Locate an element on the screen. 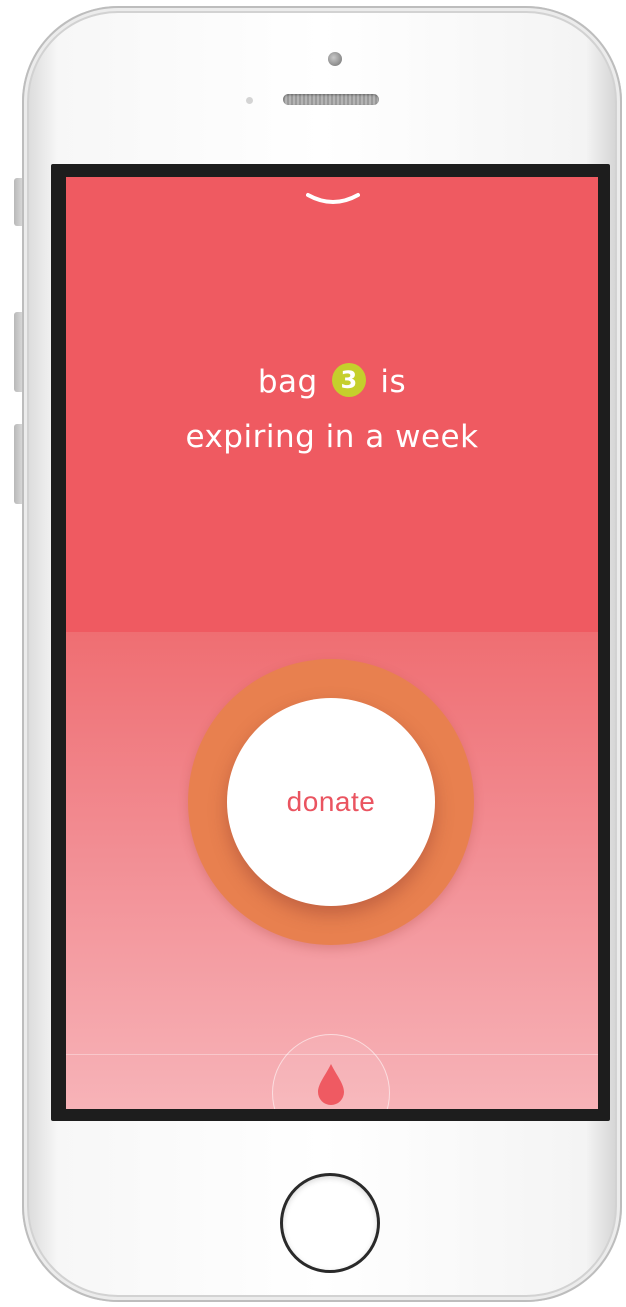 The width and height of the screenshot is (626, 1307). donate-label: donate is located at coordinates (331, 801).